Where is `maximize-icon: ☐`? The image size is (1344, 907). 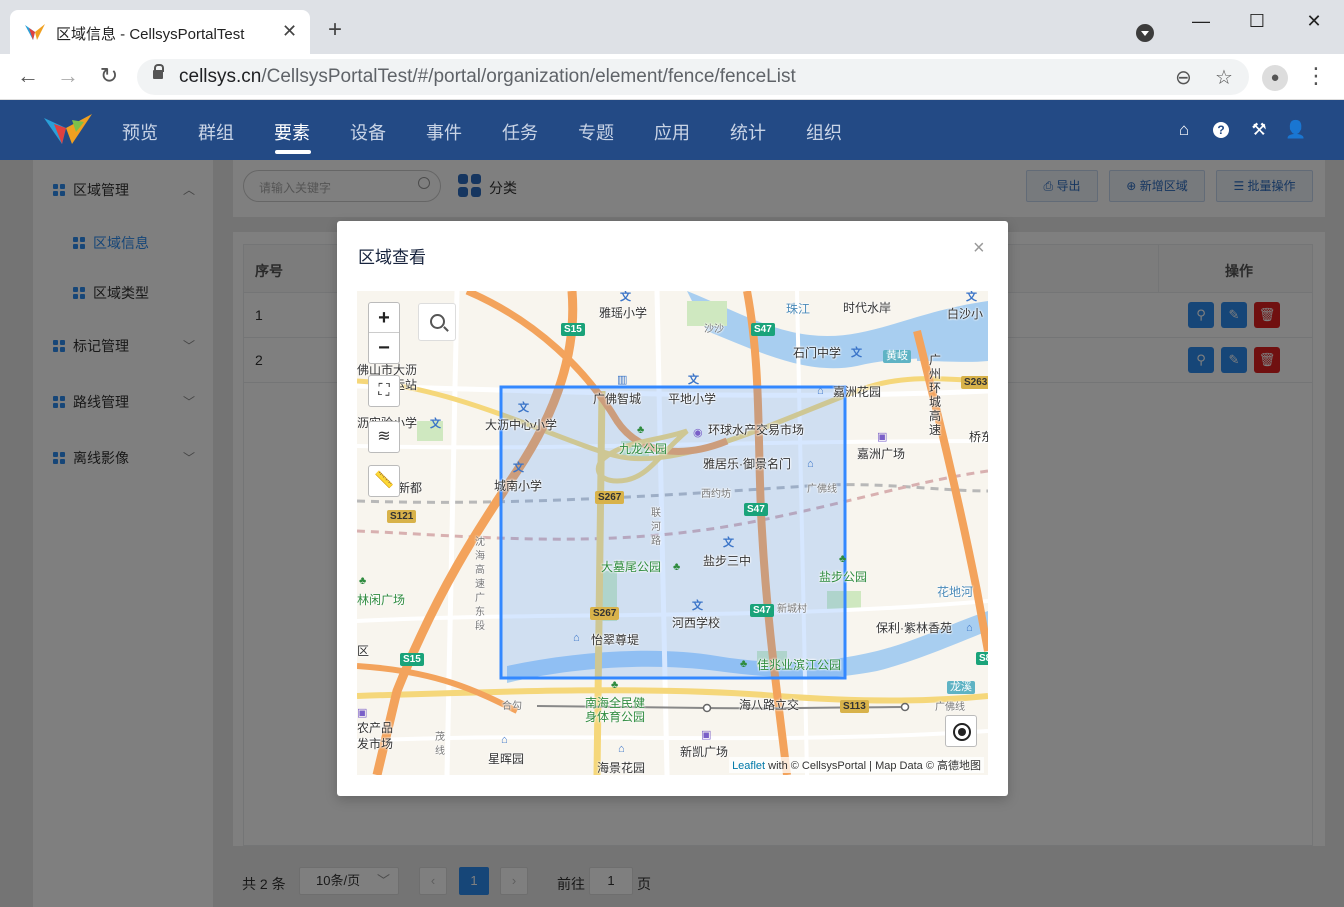
maximize-icon: ☐ is located at coordinates (1257, 21).